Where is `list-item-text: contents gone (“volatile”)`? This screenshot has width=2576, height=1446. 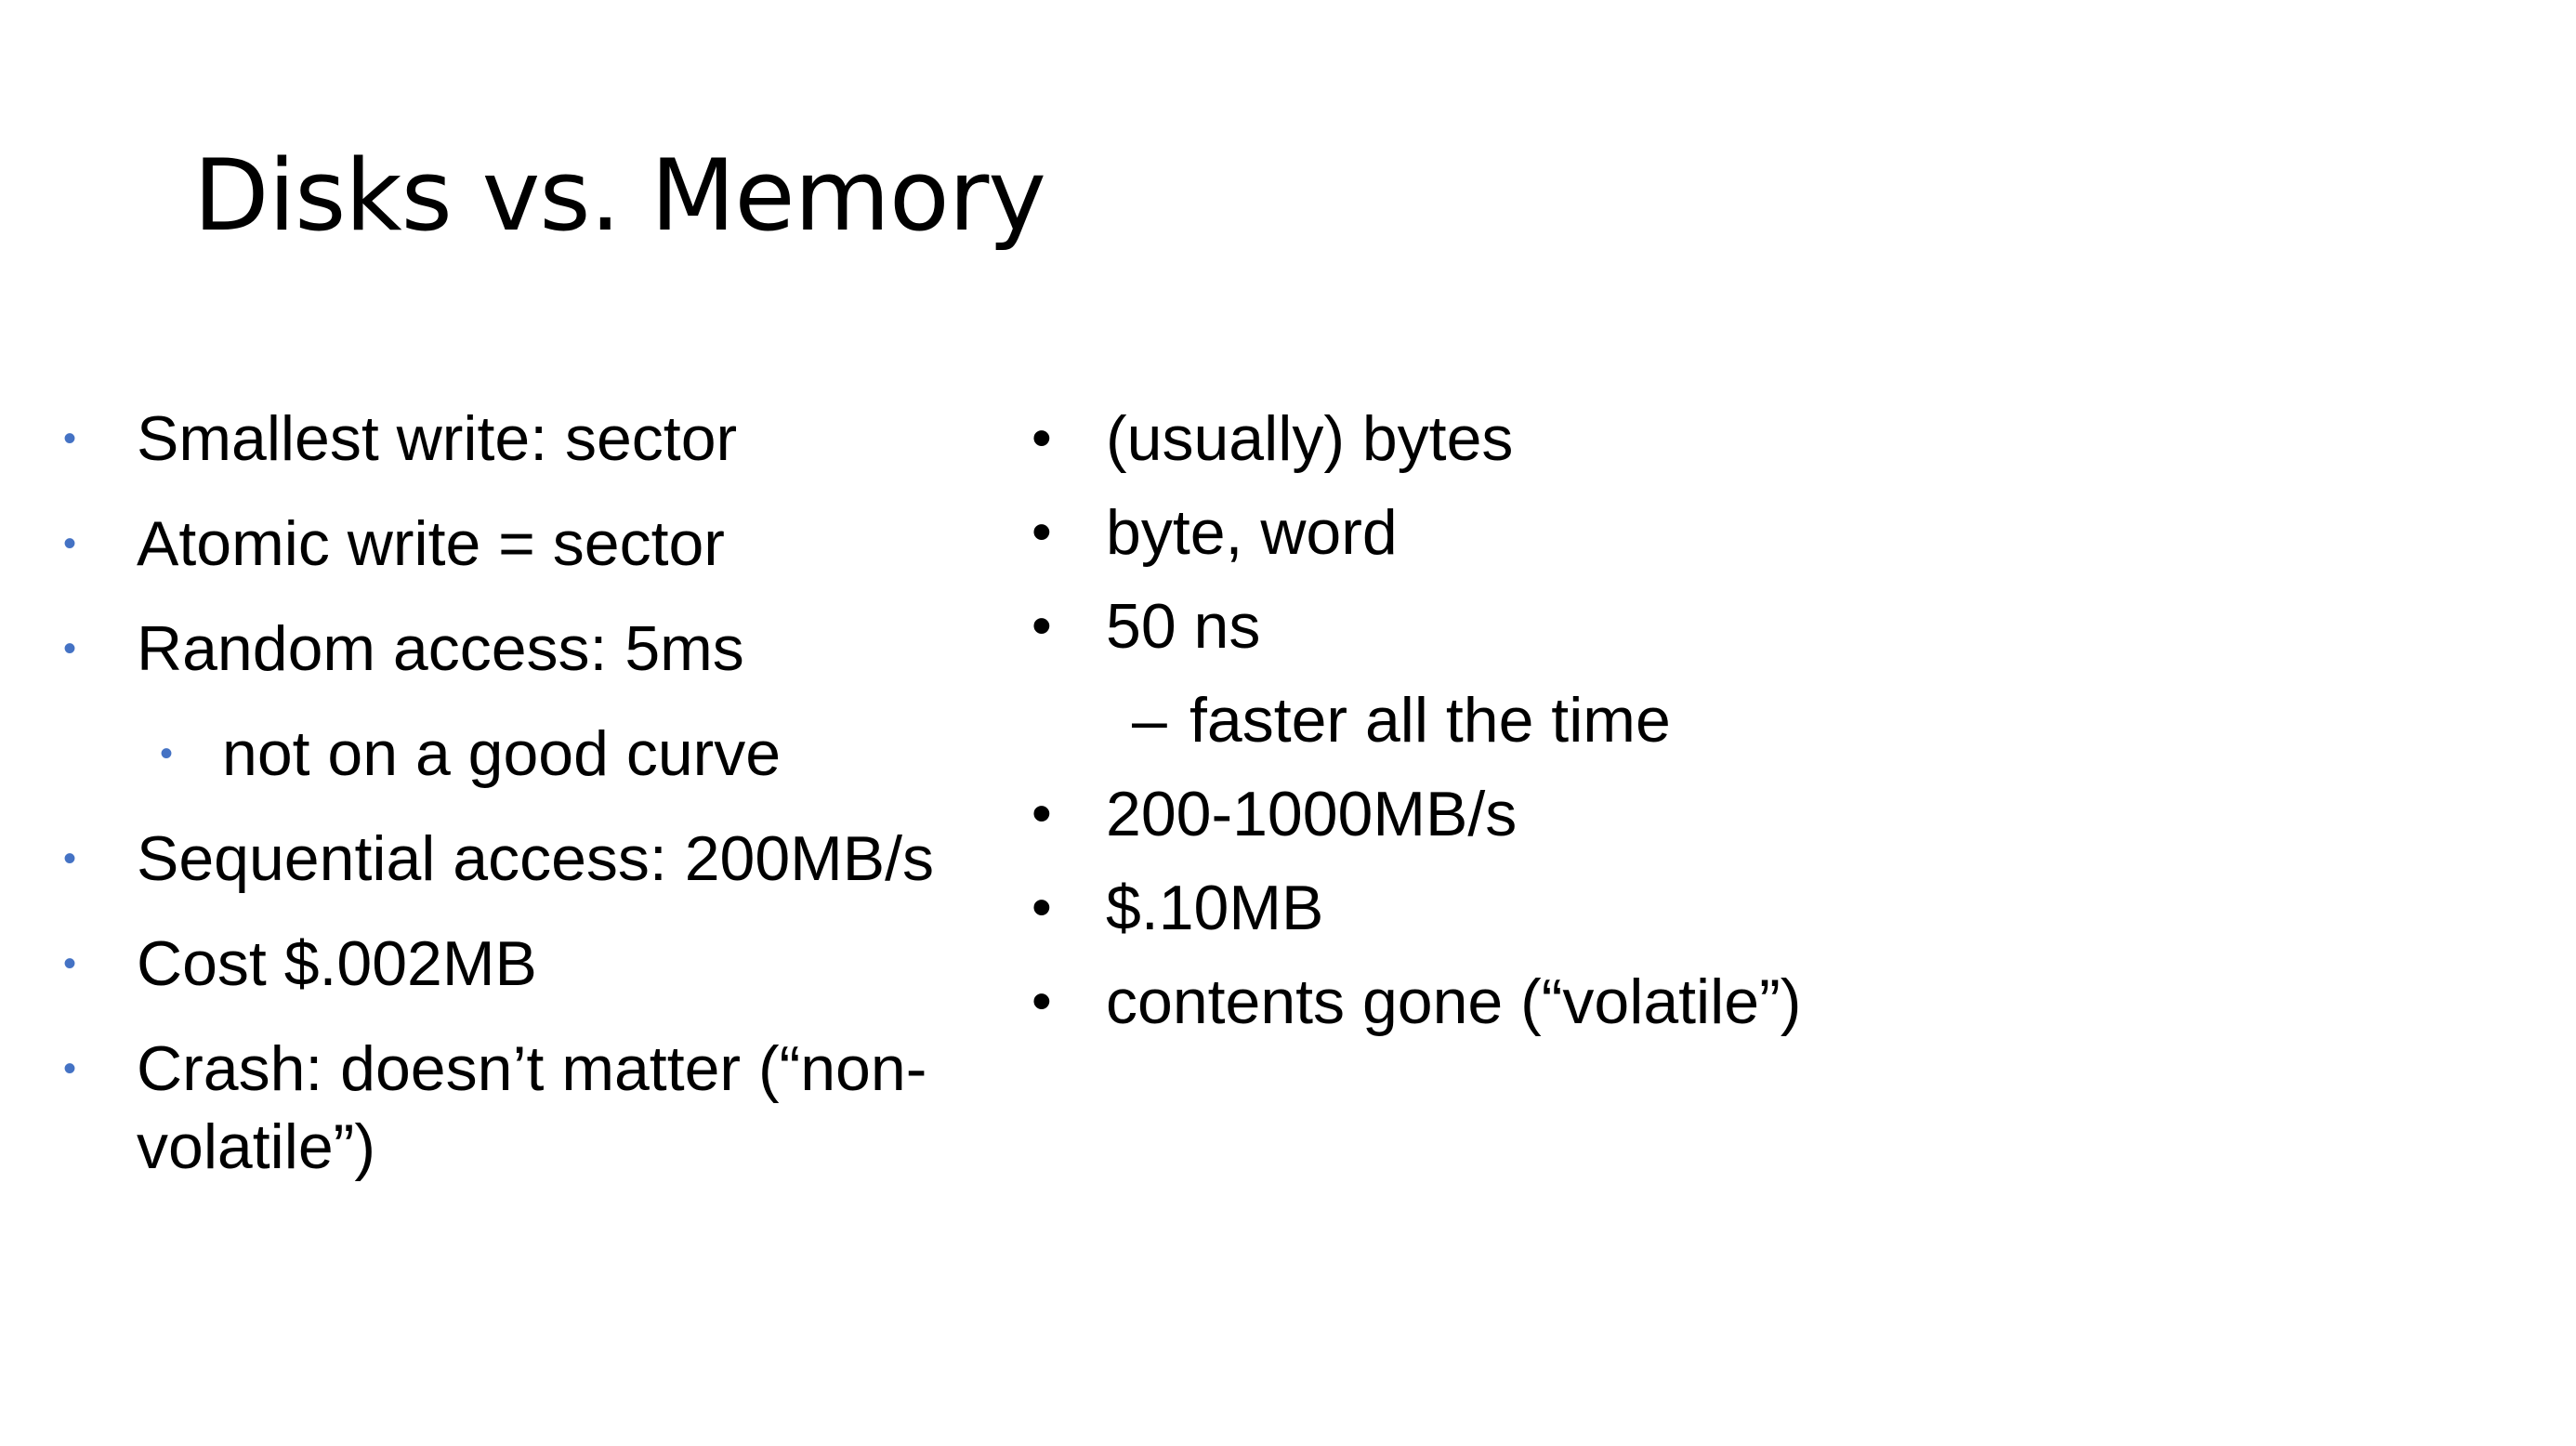
list-item-text: contents gone (“volatile”) is located at coordinates (1454, 1002).